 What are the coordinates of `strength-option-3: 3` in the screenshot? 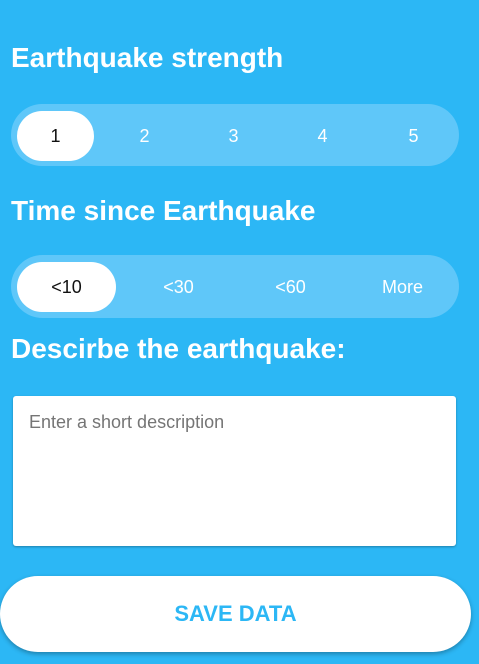 It's located at (233, 136).